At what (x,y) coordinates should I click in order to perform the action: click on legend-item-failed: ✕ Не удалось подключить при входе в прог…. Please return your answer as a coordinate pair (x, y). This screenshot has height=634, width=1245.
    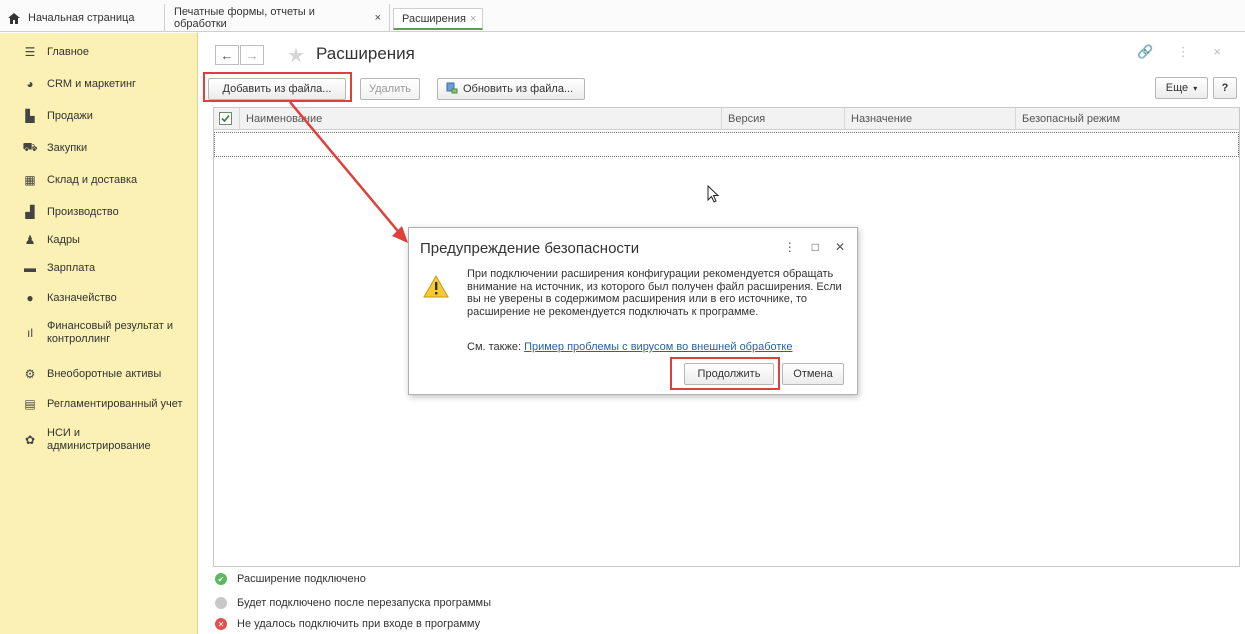
    Looking at the image, I should click on (347, 624).